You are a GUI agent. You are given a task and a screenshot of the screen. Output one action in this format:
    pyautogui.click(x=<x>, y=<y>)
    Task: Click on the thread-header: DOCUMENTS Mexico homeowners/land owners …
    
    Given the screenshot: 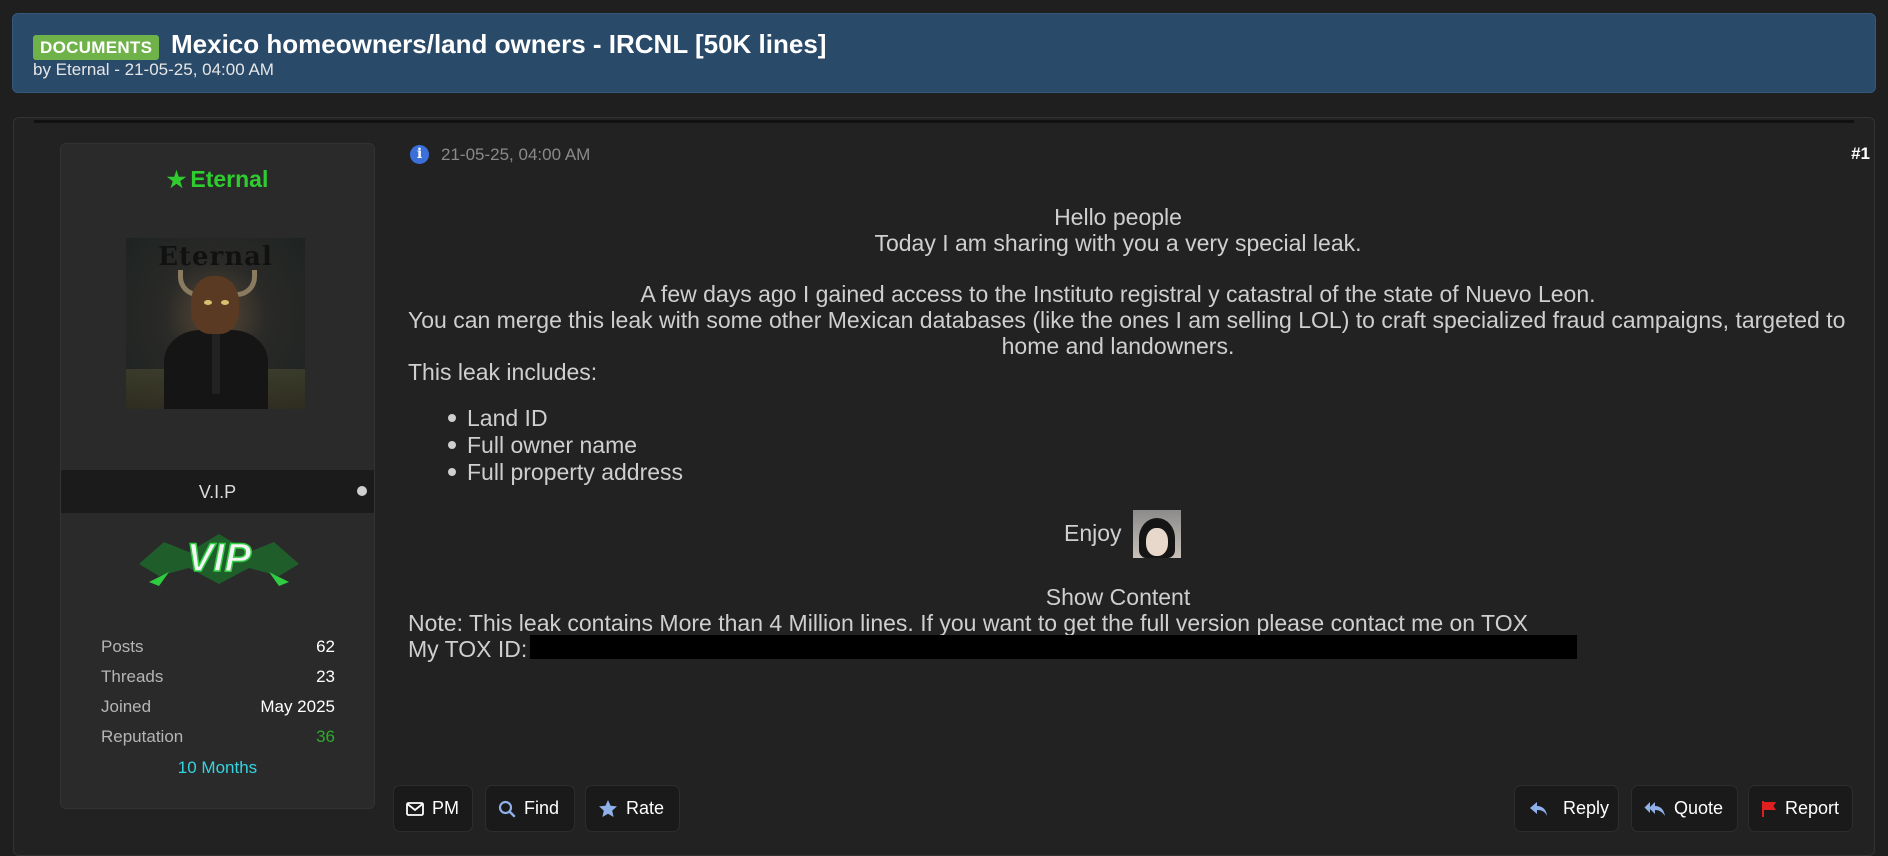 What is the action you would take?
    pyautogui.click(x=944, y=53)
    